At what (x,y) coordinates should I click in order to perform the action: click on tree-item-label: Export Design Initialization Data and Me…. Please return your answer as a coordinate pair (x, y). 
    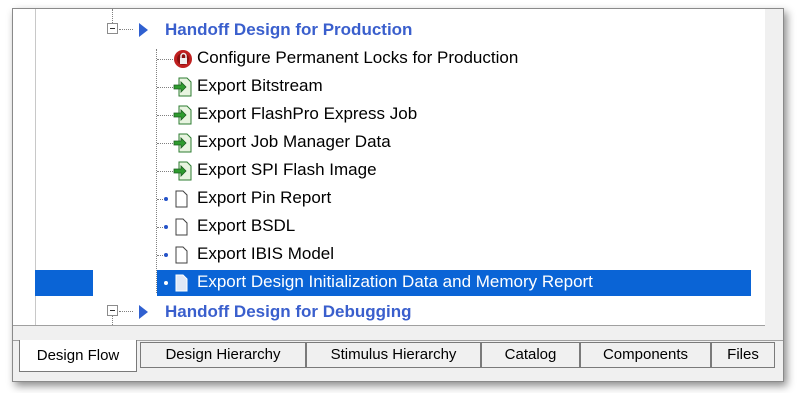
    Looking at the image, I should click on (395, 281).